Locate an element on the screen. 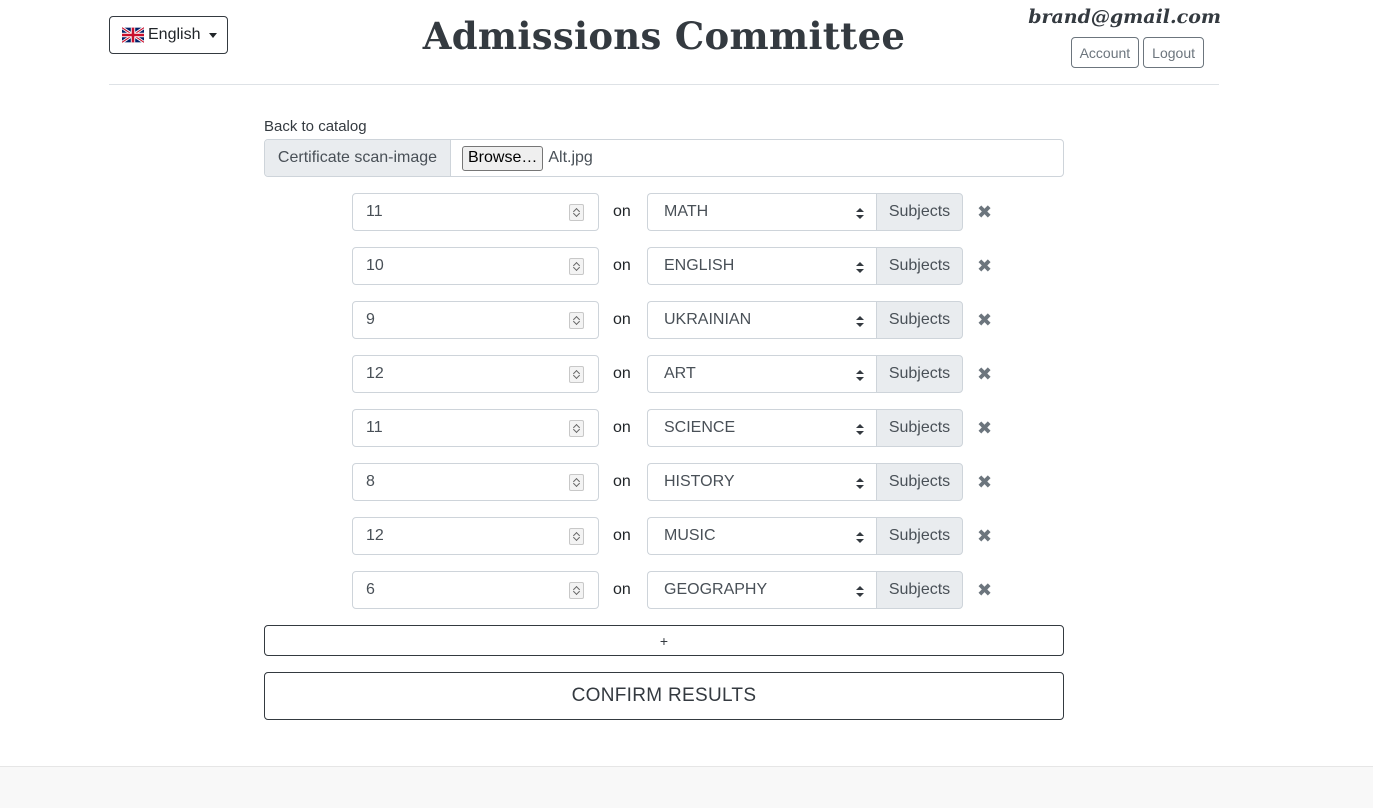 Image resolution: width=1373 pixels, height=808 pixels. certificate-file-group: Certificate scan-image Browse… Alt.jpg is located at coordinates (664, 158).